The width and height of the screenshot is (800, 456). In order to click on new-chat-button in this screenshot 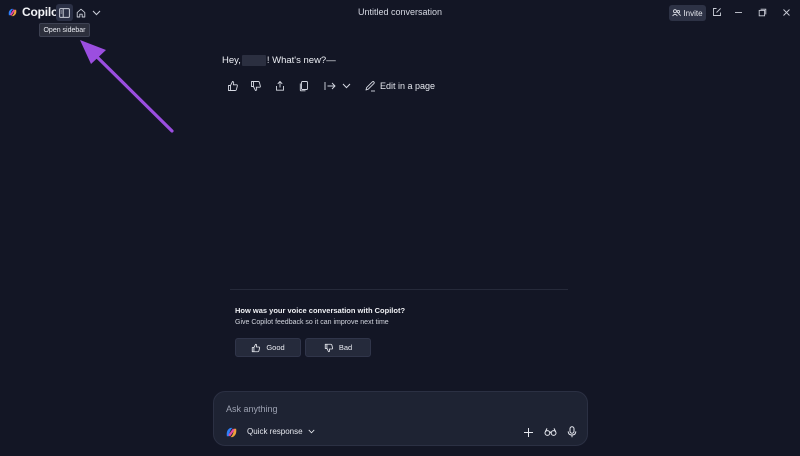, I will do `click(717, 12)`.